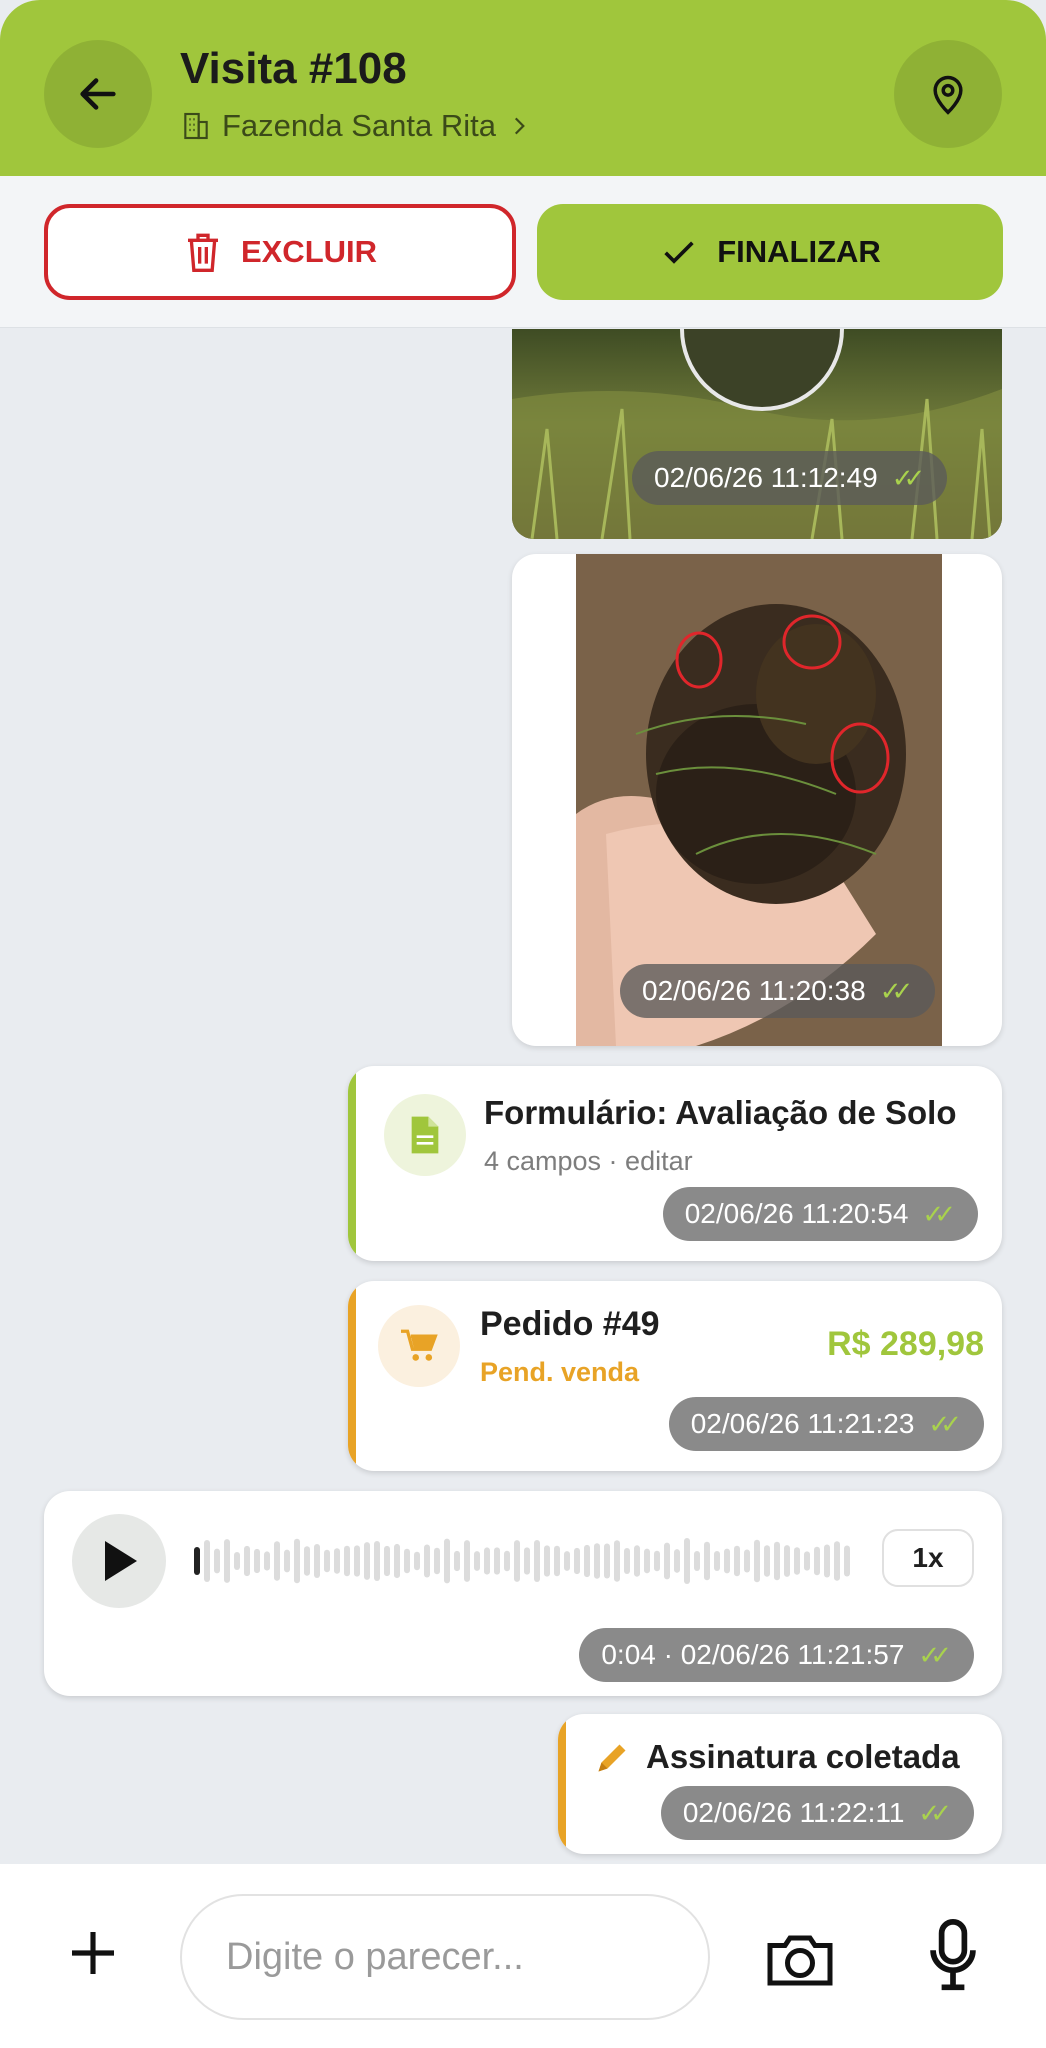  I want to click on delete-label: EXCLUIR, so click(309, 251).